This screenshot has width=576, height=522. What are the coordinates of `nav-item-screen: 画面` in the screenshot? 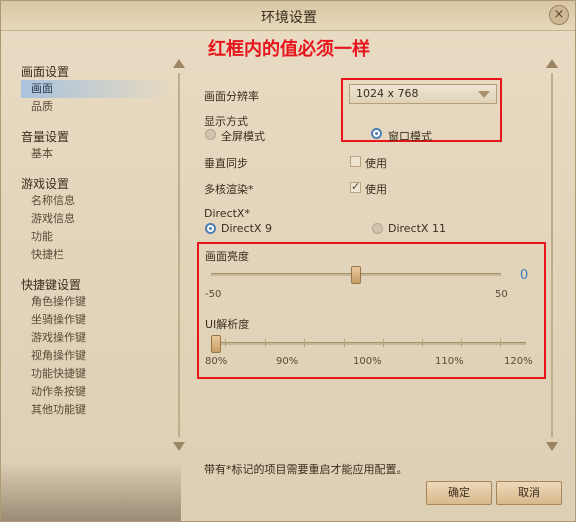 It's located at (96, 89).